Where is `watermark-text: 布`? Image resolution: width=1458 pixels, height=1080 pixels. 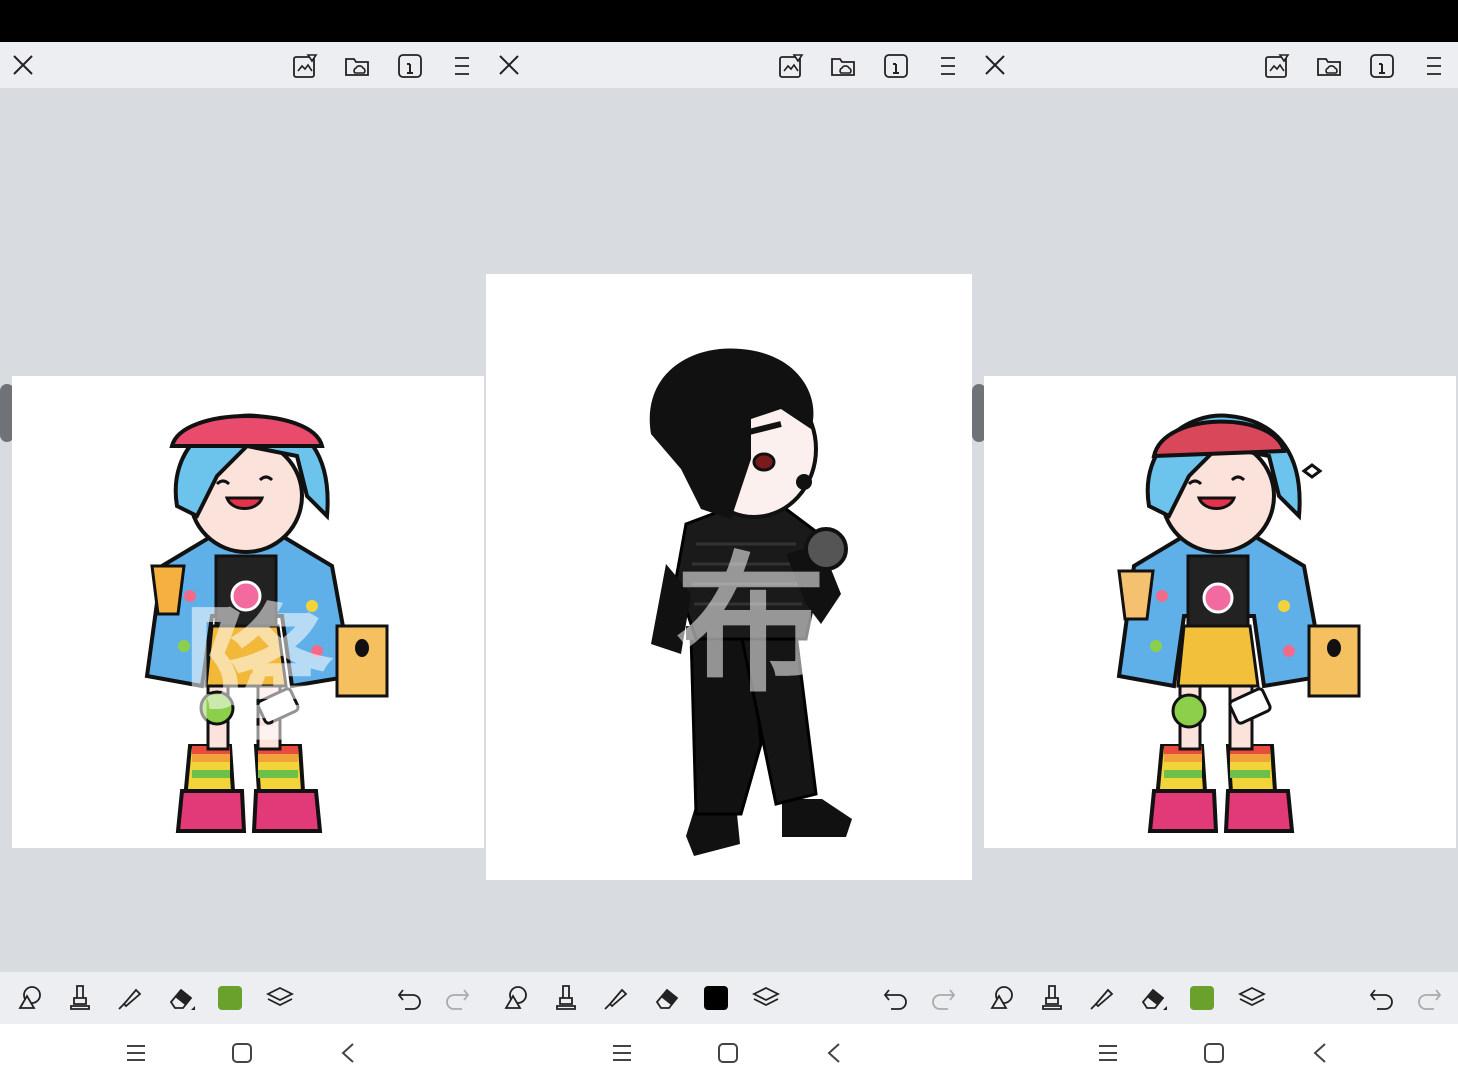 watermark-text: 布 is located at coordinates (751, 626).